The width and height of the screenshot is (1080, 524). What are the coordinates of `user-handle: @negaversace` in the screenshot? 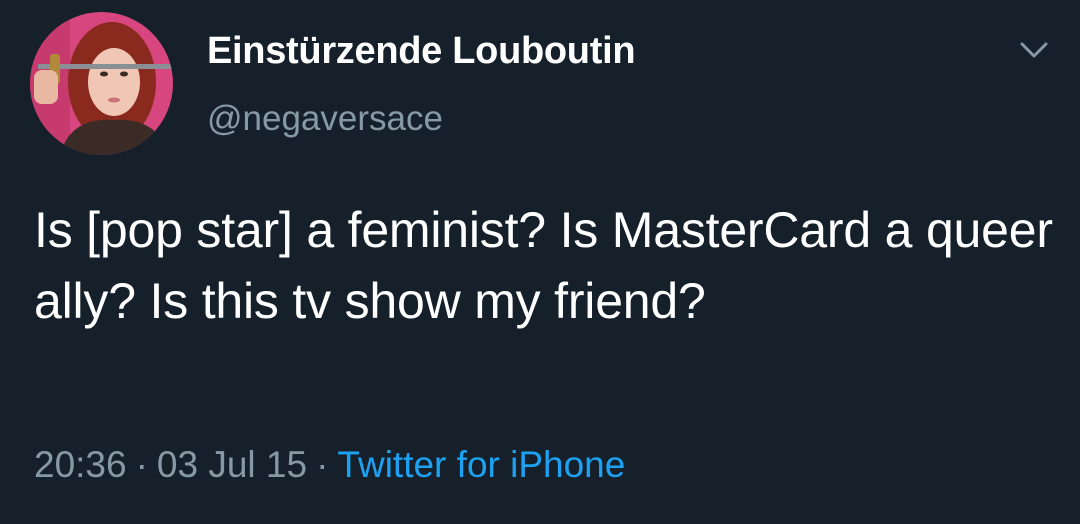 It's located at (325, 119).